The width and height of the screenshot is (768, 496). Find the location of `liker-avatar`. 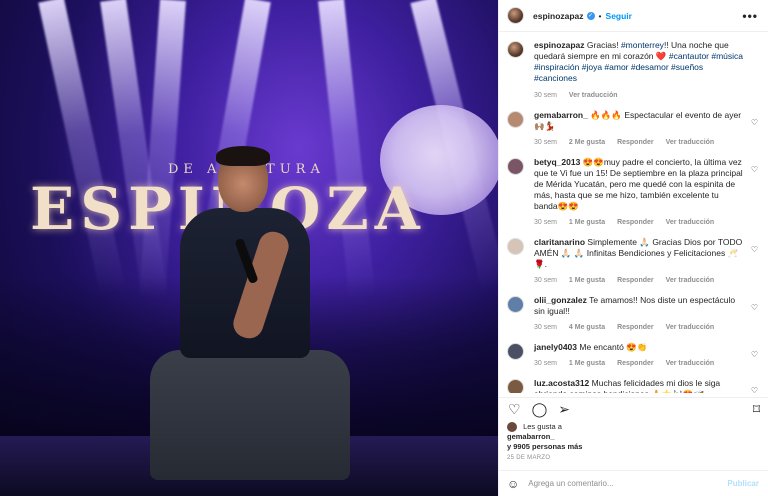

liker-avatar is located at coordinates (512, 427).